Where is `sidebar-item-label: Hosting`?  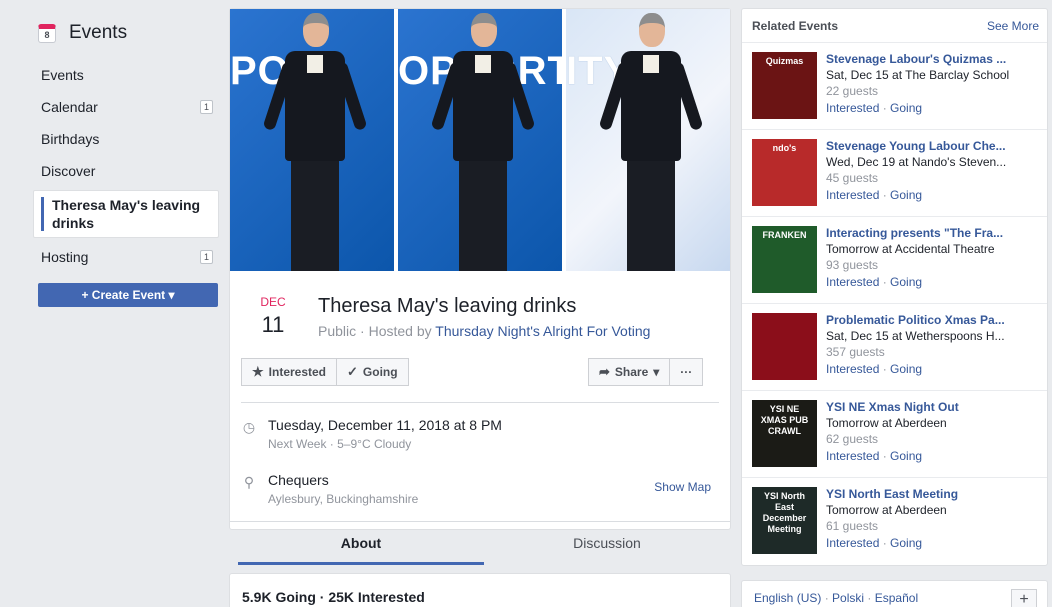 sidebar-item-label: Hosting is located at coordinates (65, 257).